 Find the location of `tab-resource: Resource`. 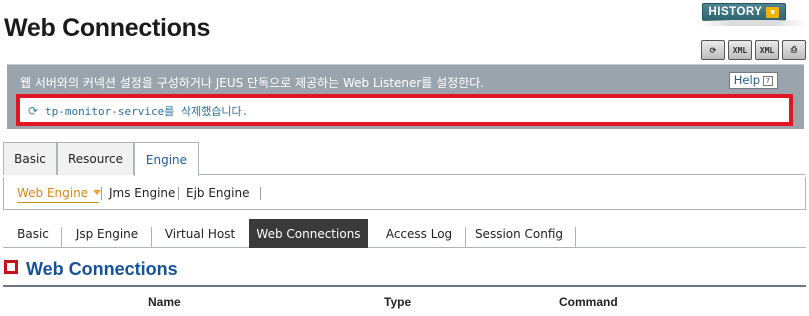

tab-resource: Resource is located at coordinates (95, 158).